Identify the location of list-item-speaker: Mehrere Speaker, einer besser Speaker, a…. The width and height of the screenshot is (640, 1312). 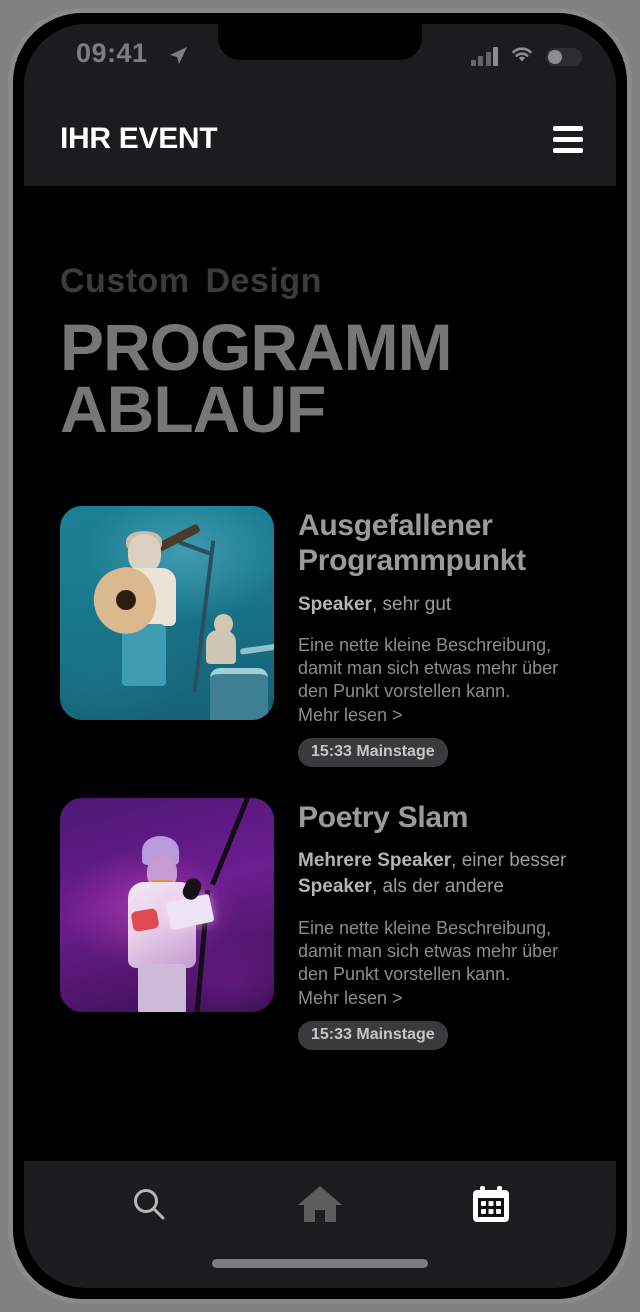
(439, 874).